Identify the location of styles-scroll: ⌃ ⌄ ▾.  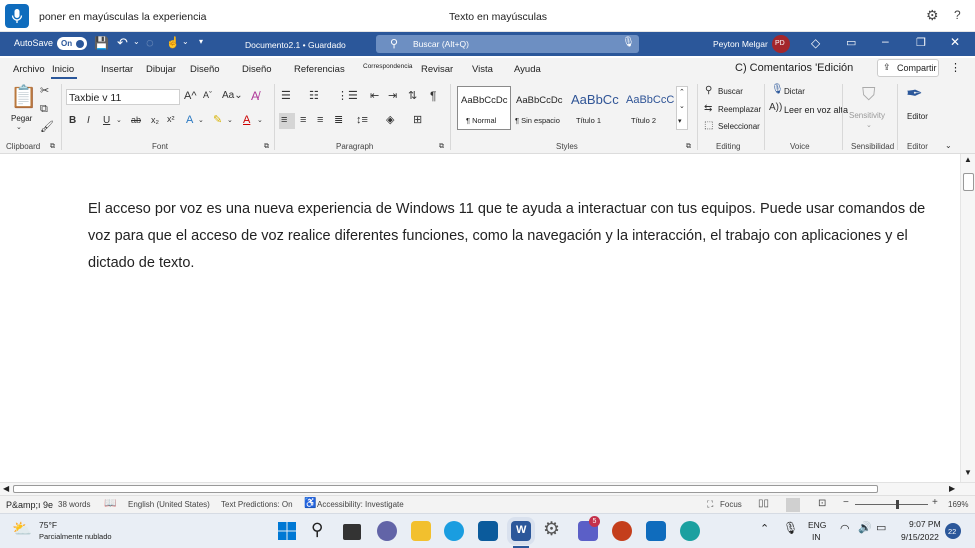
(682, 108).